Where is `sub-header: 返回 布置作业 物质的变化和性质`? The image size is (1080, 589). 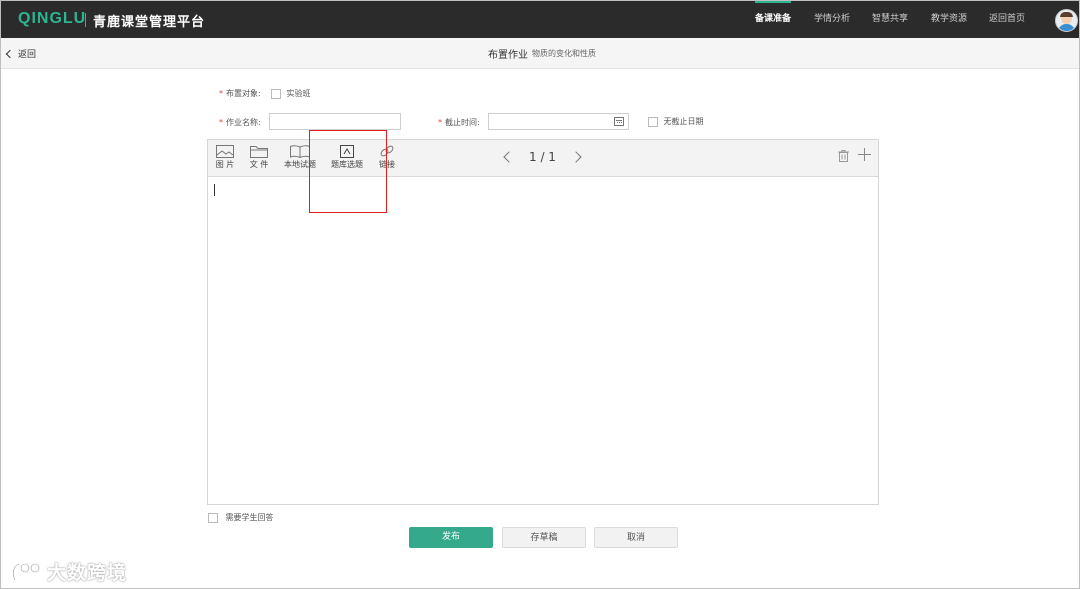
sub-header: 返回 布置作业 物质的变化和性质 is located at coordinates (540, 53).